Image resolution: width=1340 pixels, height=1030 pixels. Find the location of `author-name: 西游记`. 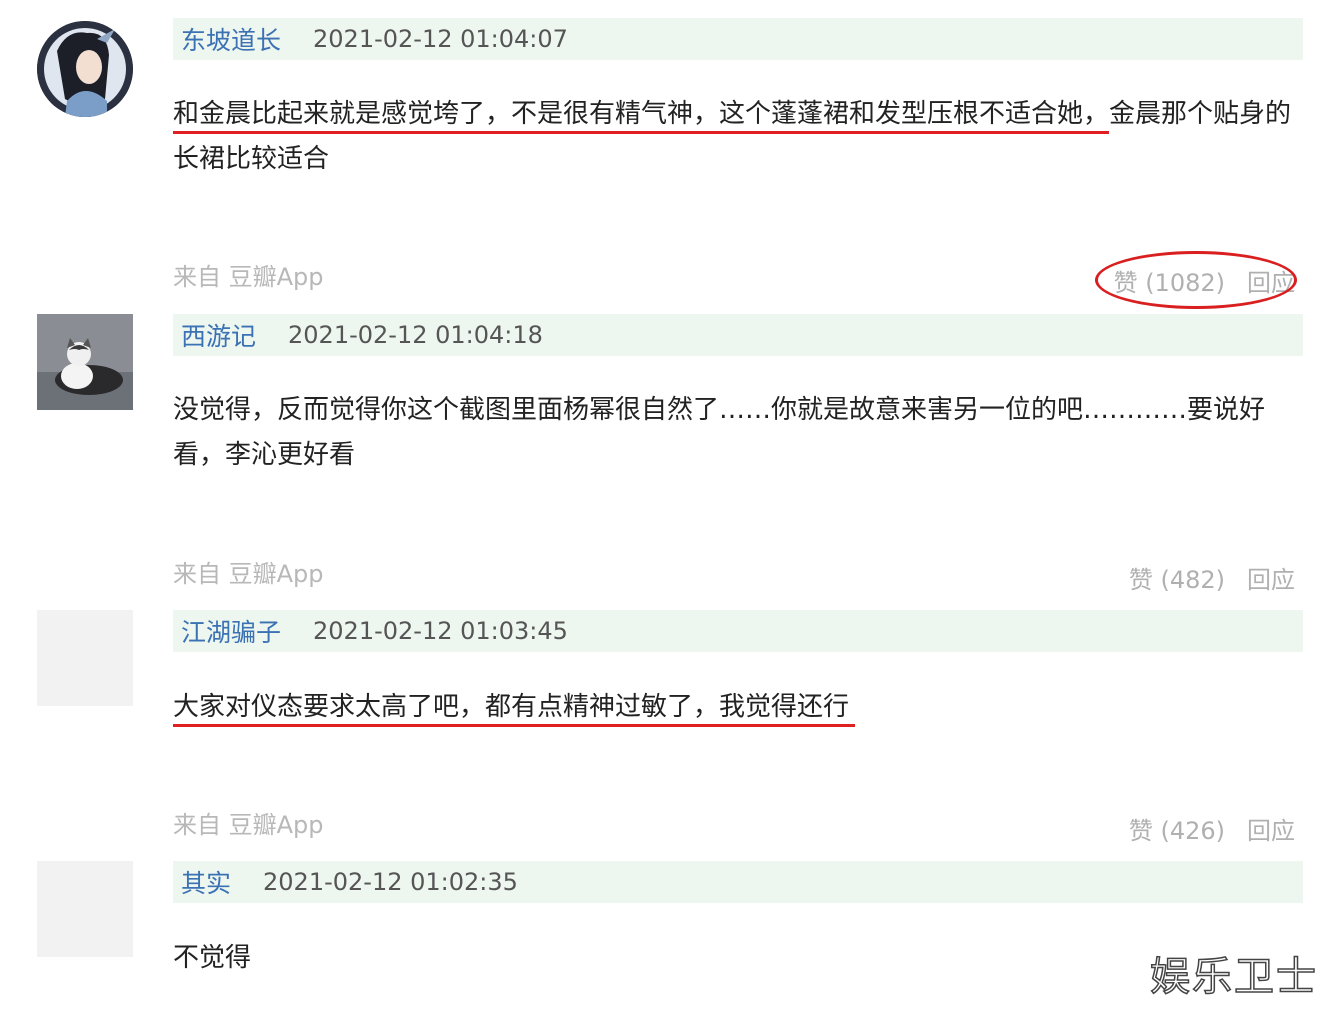

author-name: 西游记 is located at coordinates (218, 335).